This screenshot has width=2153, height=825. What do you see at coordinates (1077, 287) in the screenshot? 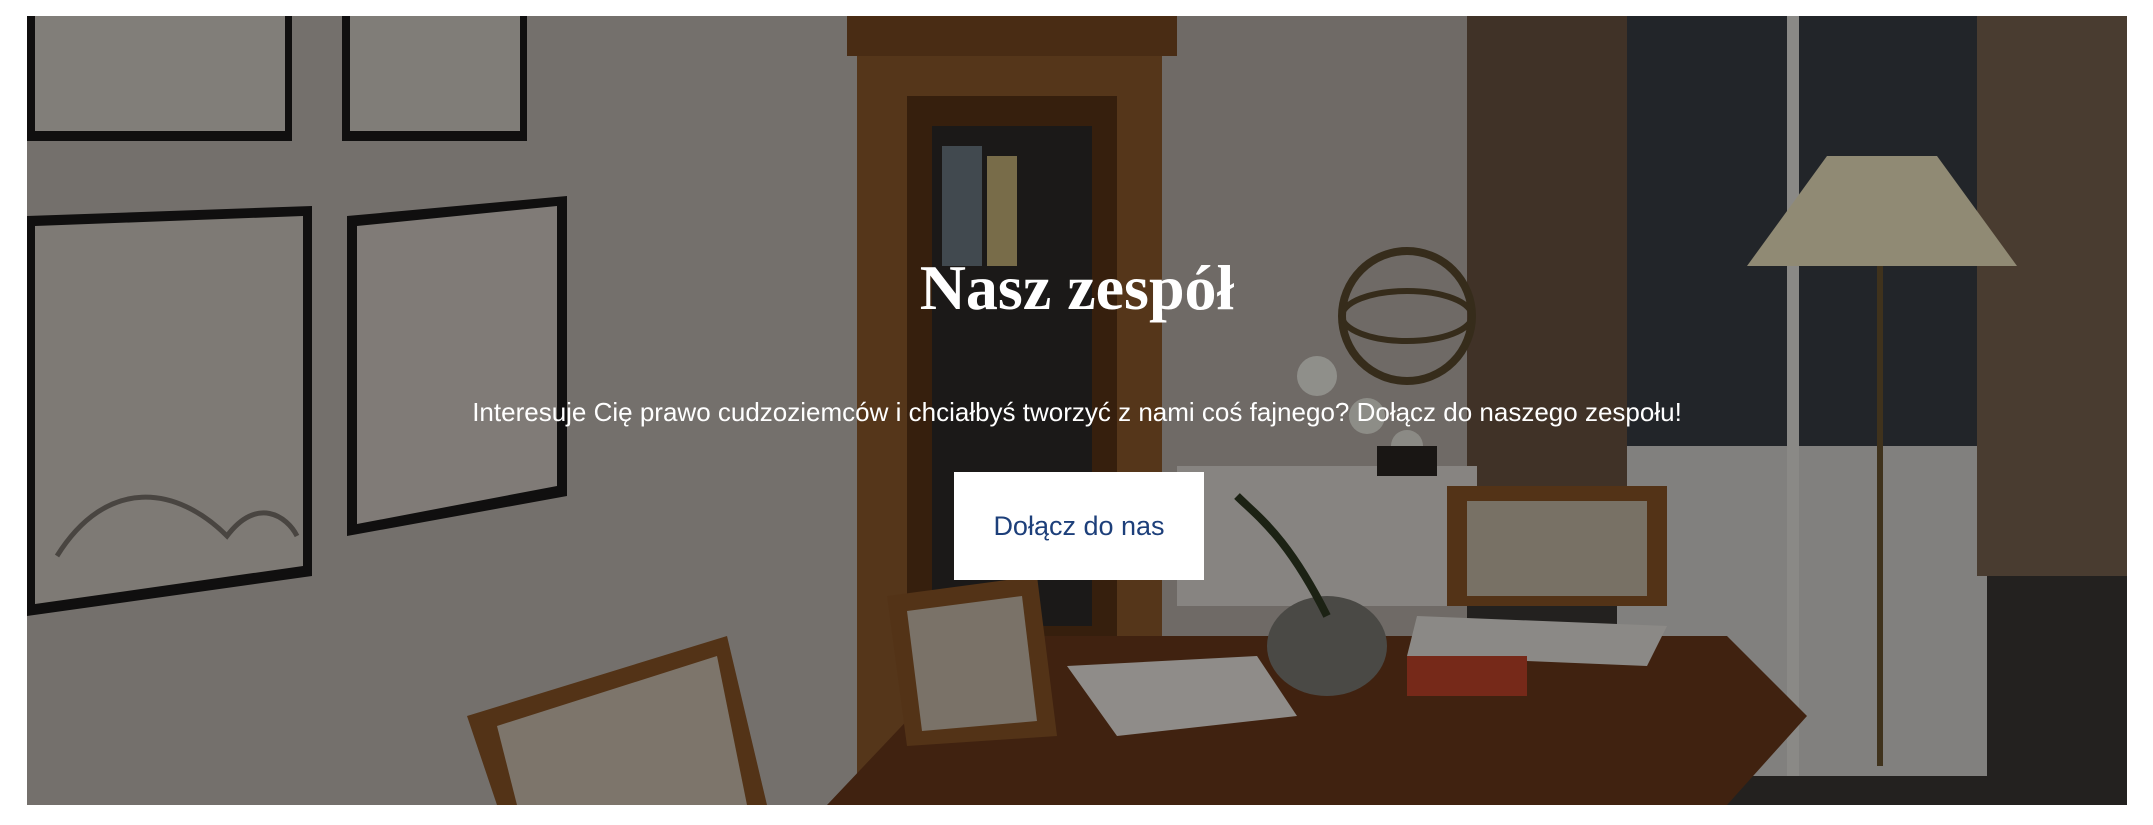
I see `page-title: Nasz zespół` at bounding box center [1077, 287].